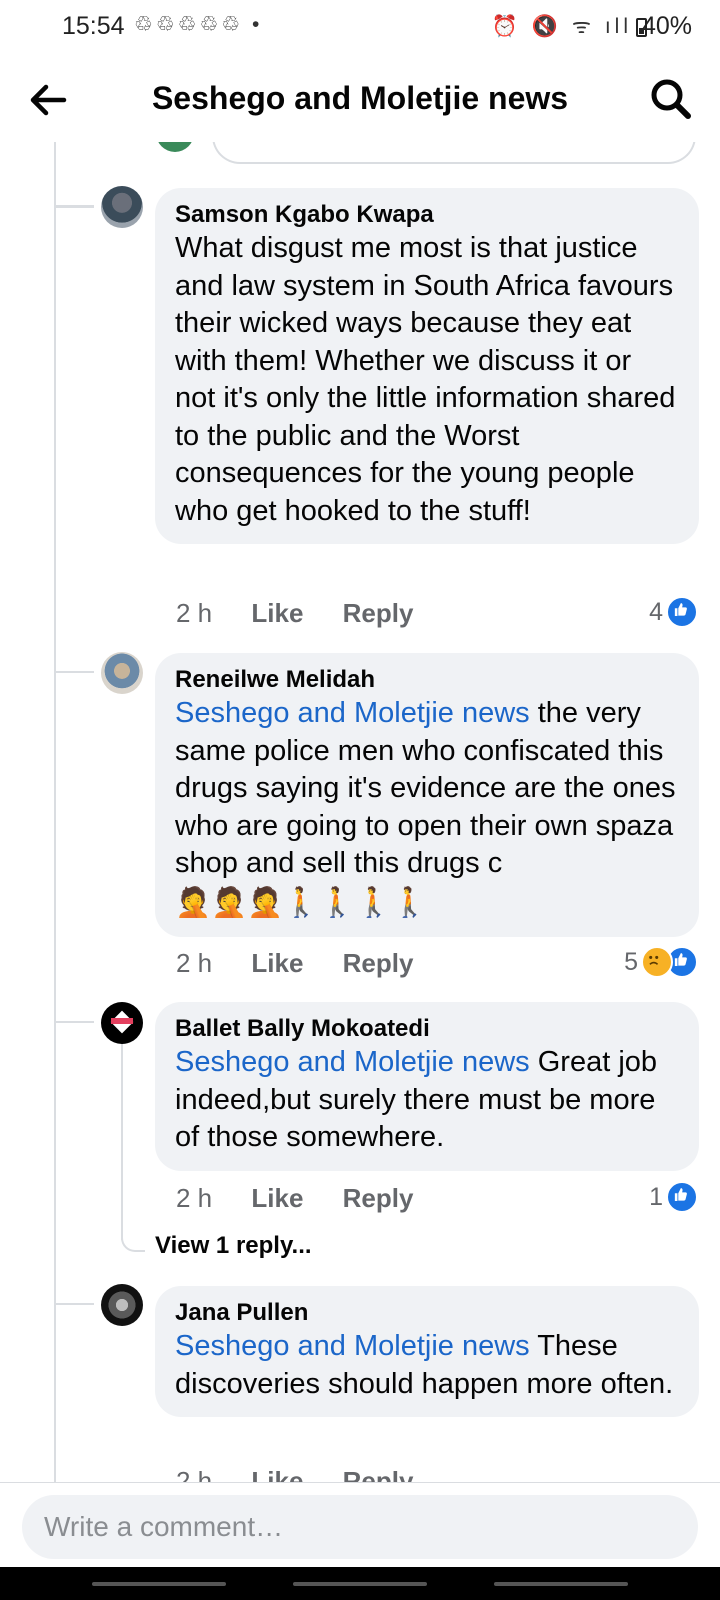  Describe the element at coordinates (198, 24) in the screenshot. I see `notification-icons: ♲♲♲♲♲ •` at that location.